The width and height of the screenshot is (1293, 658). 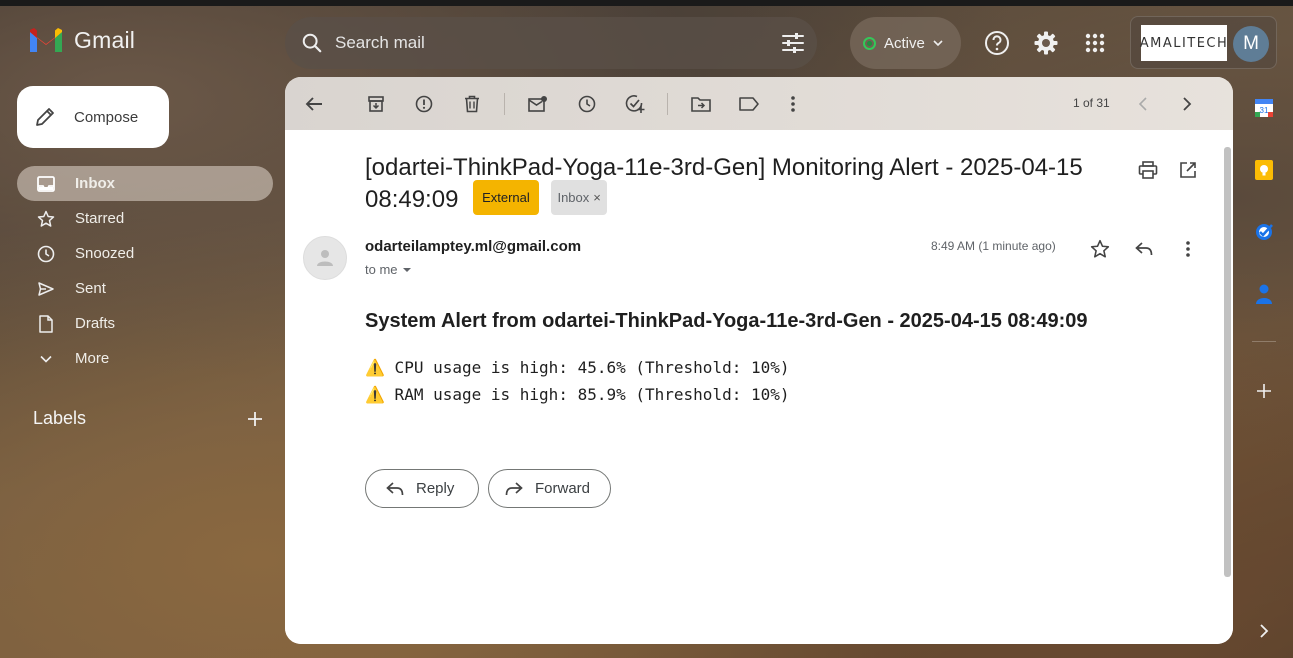 I want to click on recipient-details: to me, so click(x=388, y=269).